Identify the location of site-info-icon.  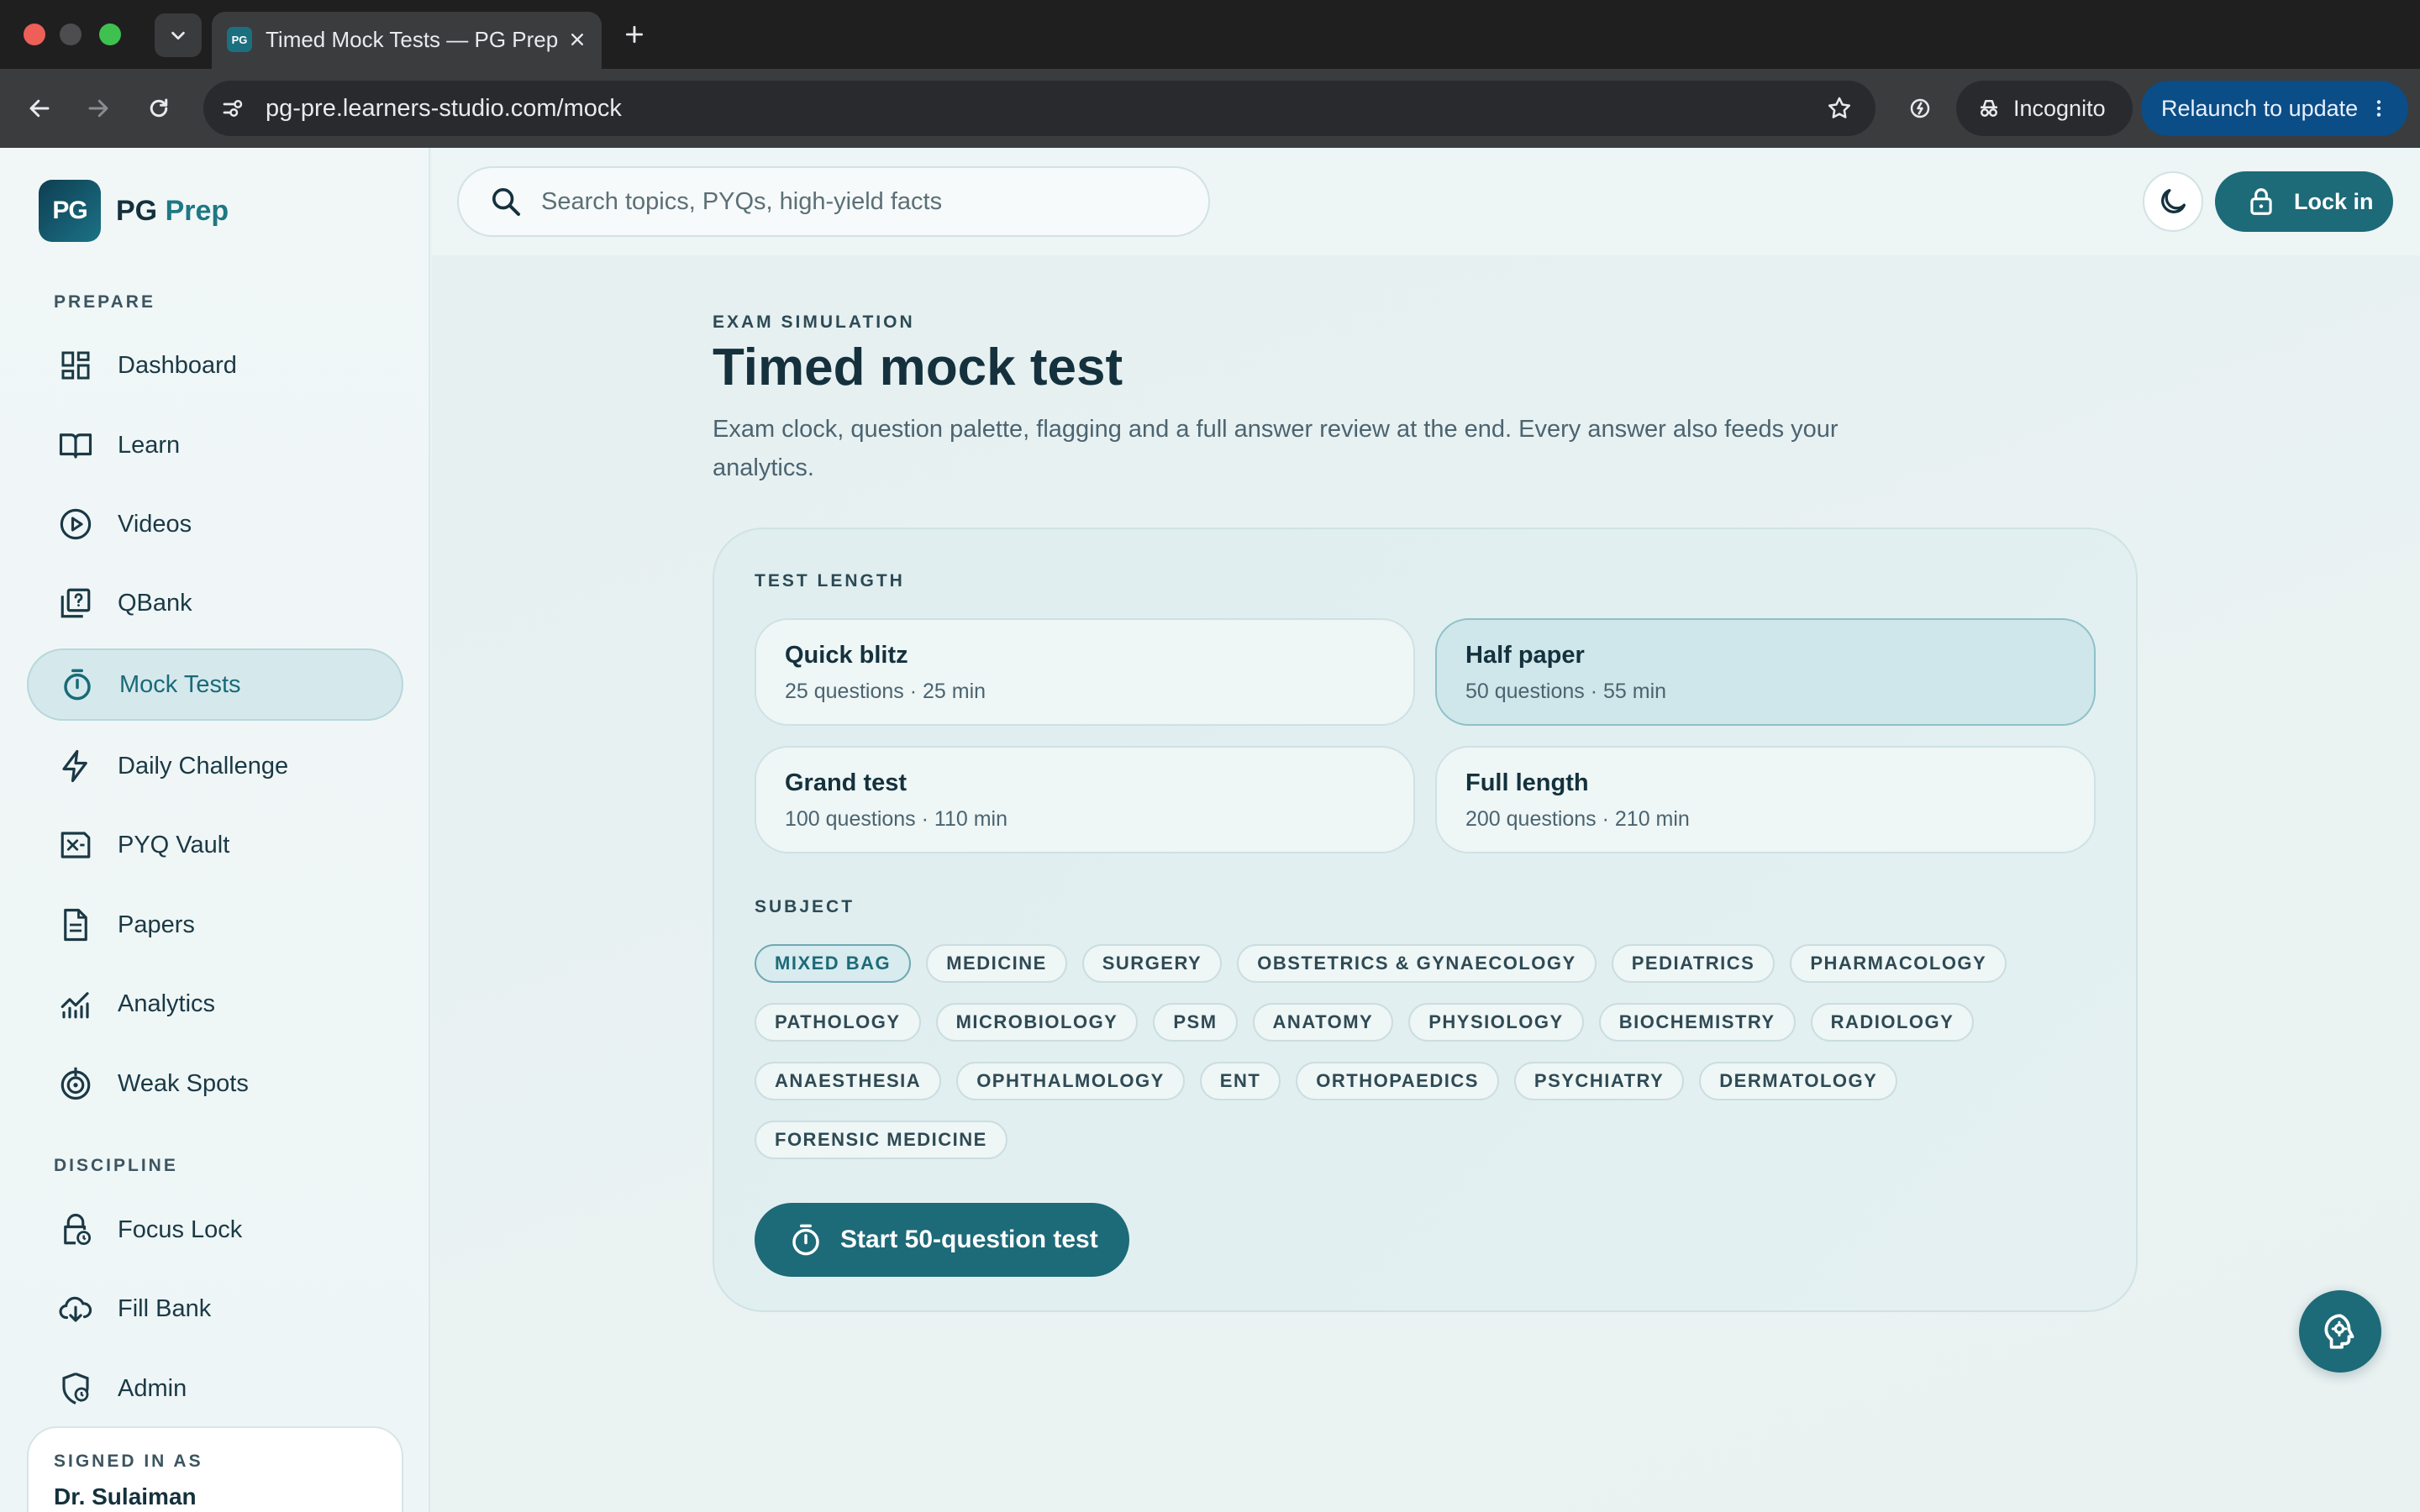
(233, 108).